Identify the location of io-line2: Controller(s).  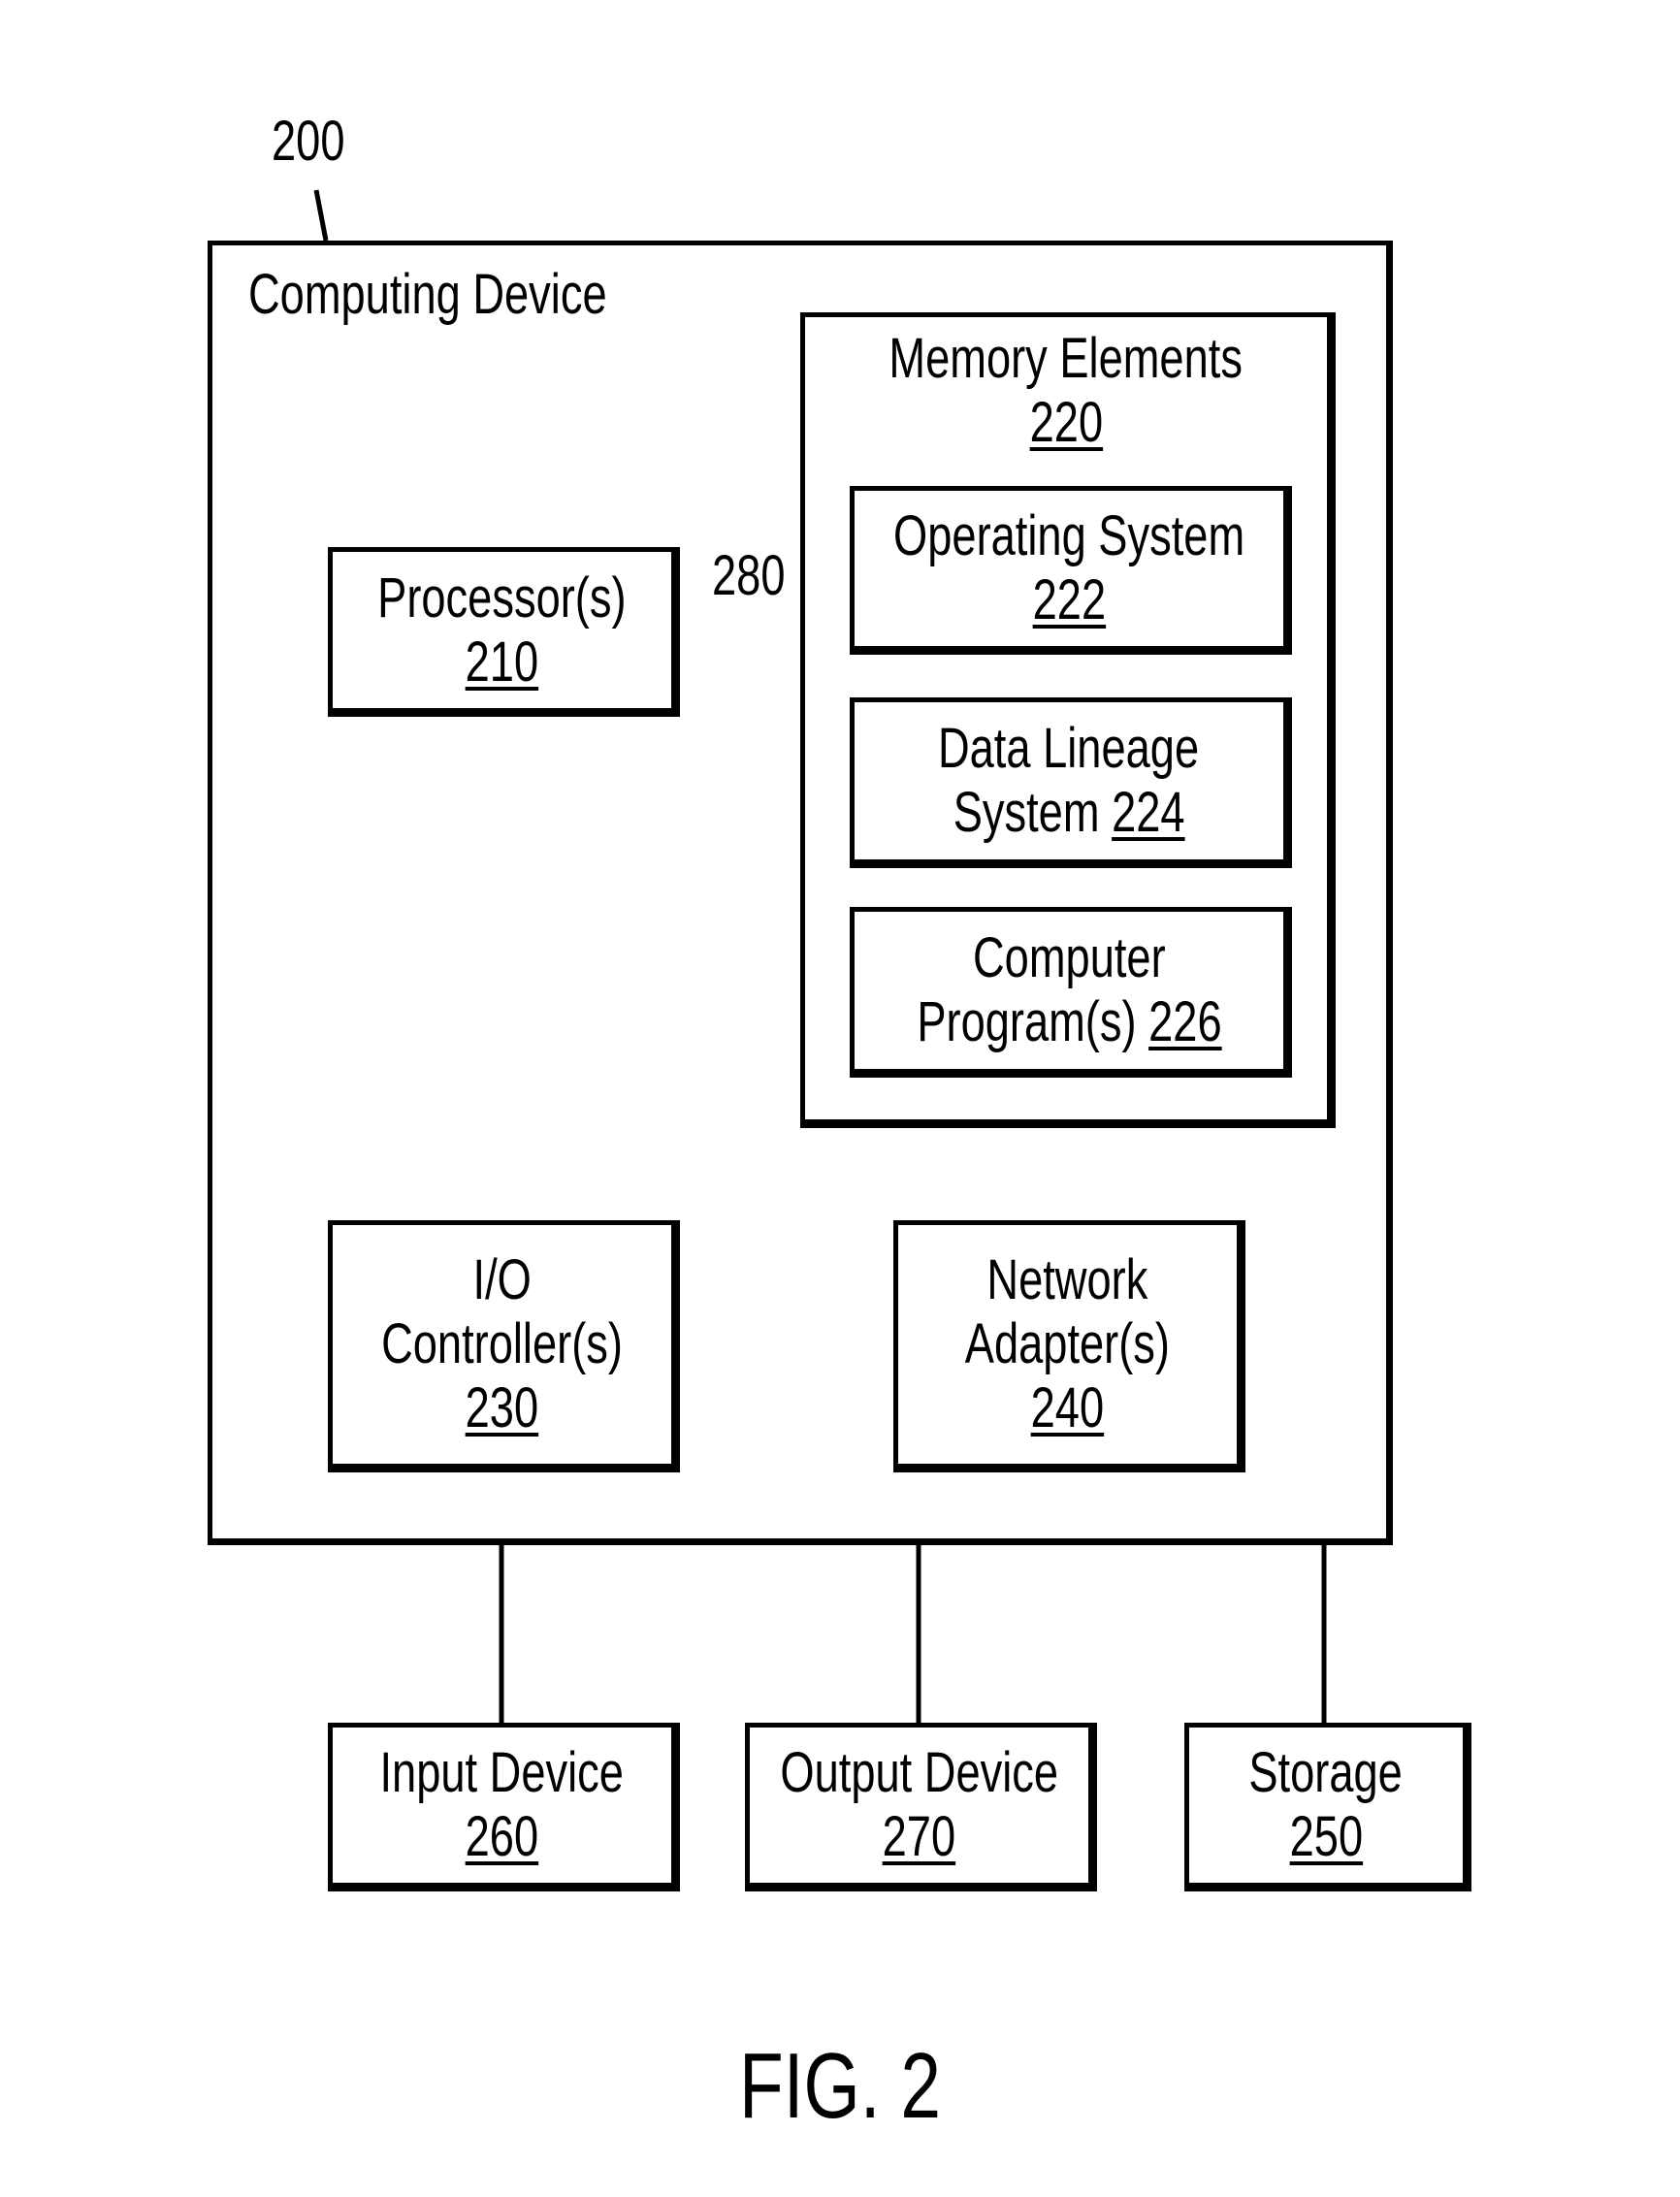
(502, 1344).